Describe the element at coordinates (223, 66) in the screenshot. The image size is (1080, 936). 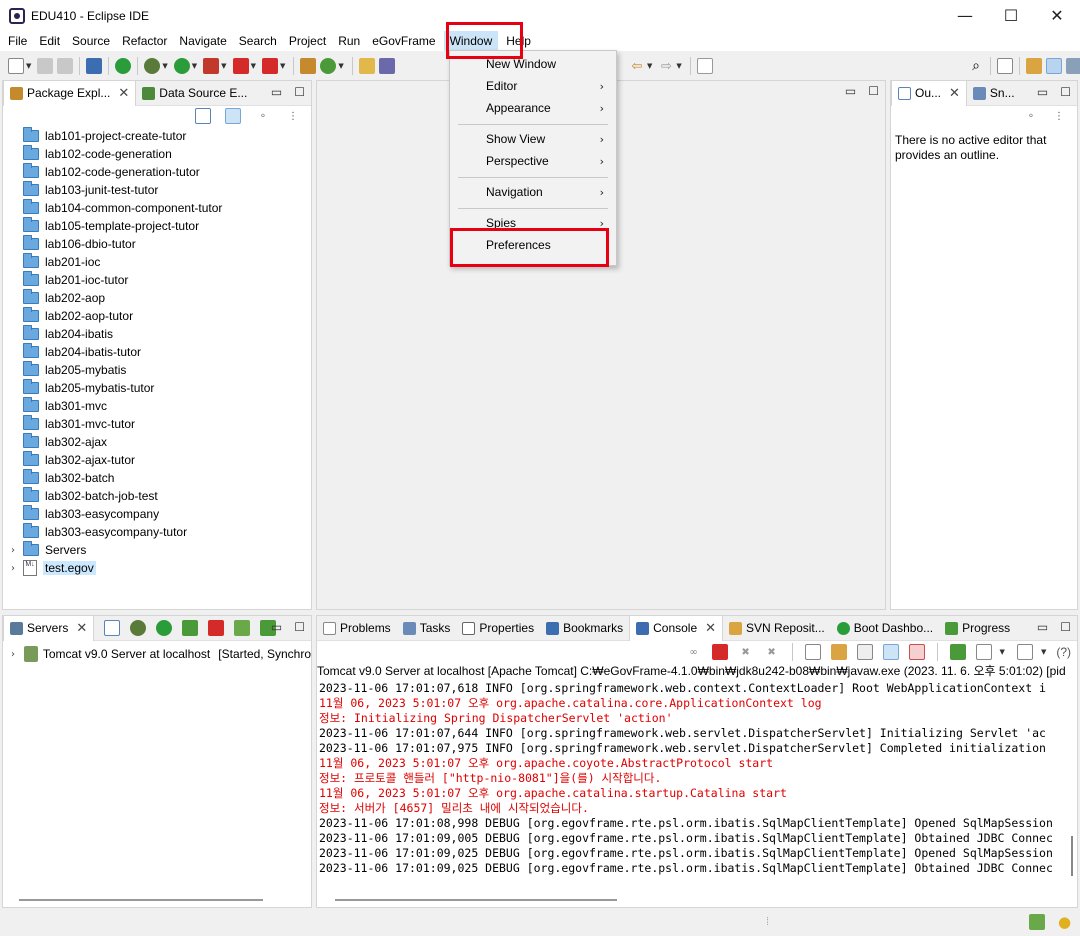
I see `run-external-dropdown-icon: ▼` at that location.